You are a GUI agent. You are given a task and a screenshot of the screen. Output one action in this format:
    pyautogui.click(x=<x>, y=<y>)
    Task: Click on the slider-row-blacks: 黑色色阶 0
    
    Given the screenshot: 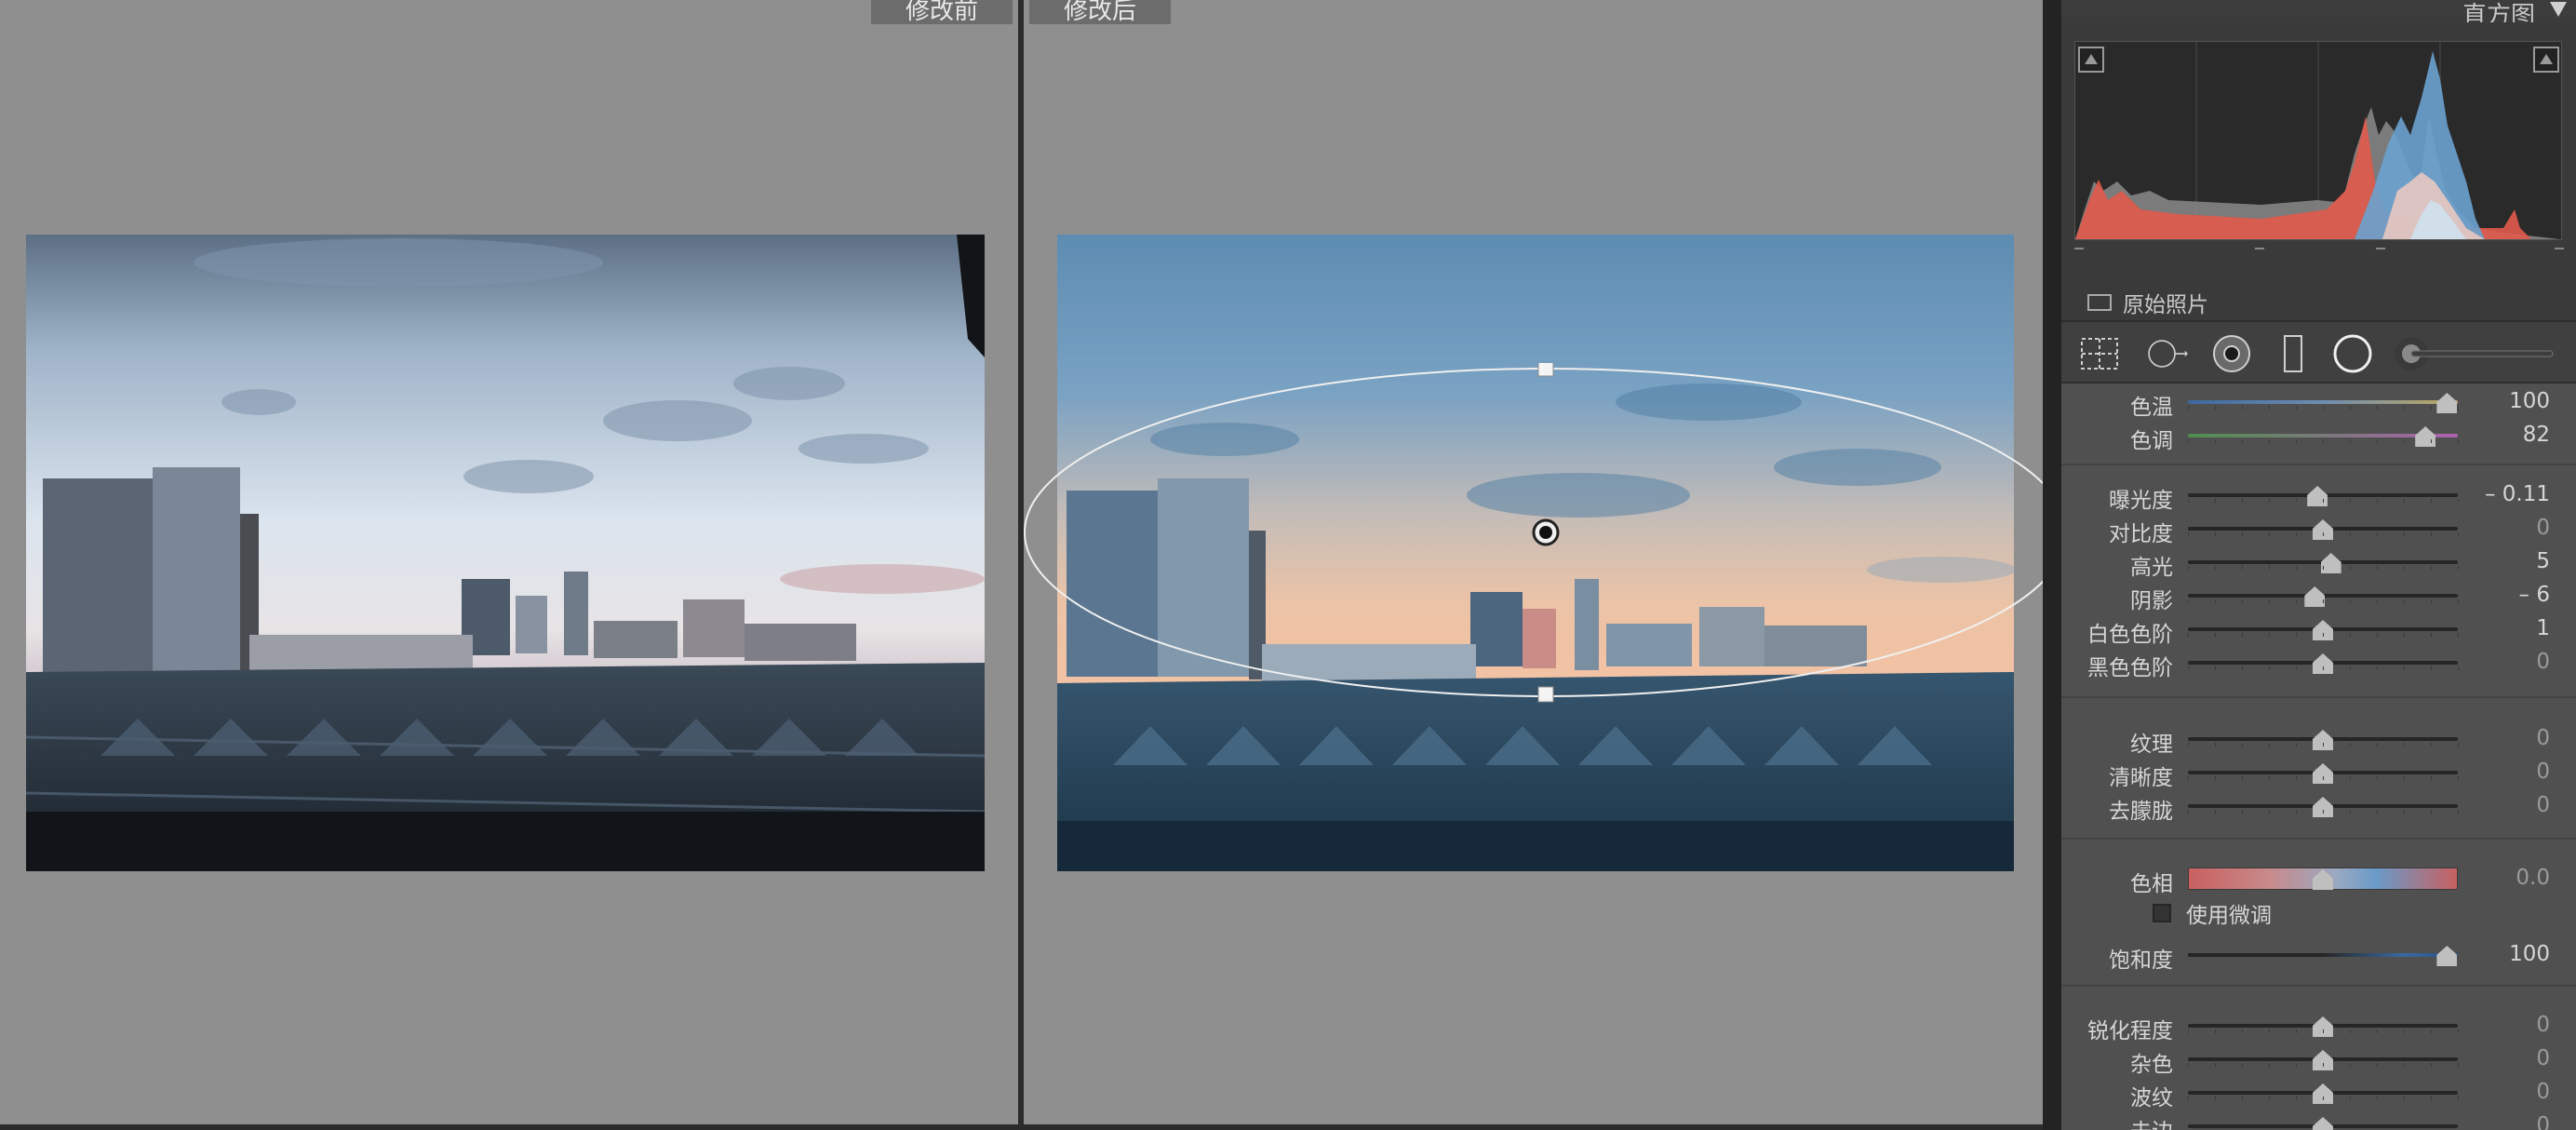 What is the action you would take?
    pyautogui.click(x=2318, y=663)
    